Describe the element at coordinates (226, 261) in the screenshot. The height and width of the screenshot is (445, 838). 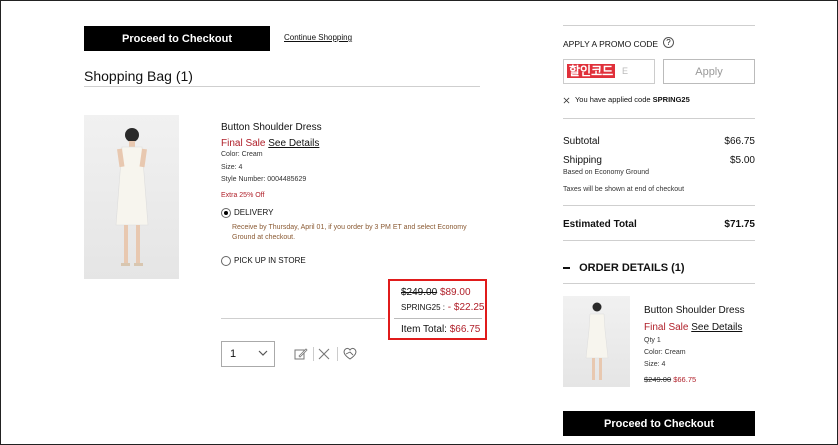
I see `pickup-radio` at that location.